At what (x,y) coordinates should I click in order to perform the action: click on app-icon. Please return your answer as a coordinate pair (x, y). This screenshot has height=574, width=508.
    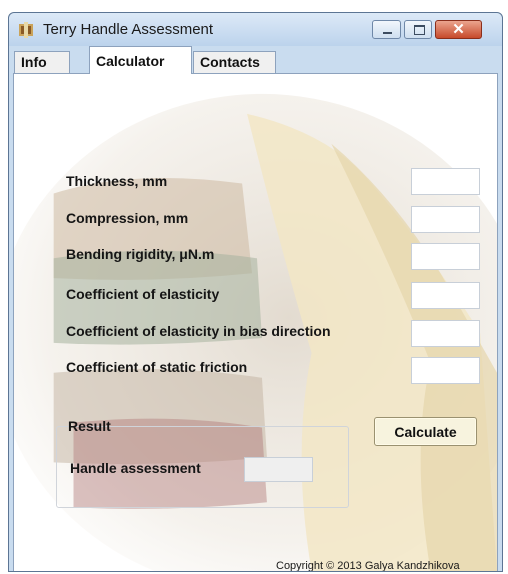
    Looking at the image, I should click on (26, 30).